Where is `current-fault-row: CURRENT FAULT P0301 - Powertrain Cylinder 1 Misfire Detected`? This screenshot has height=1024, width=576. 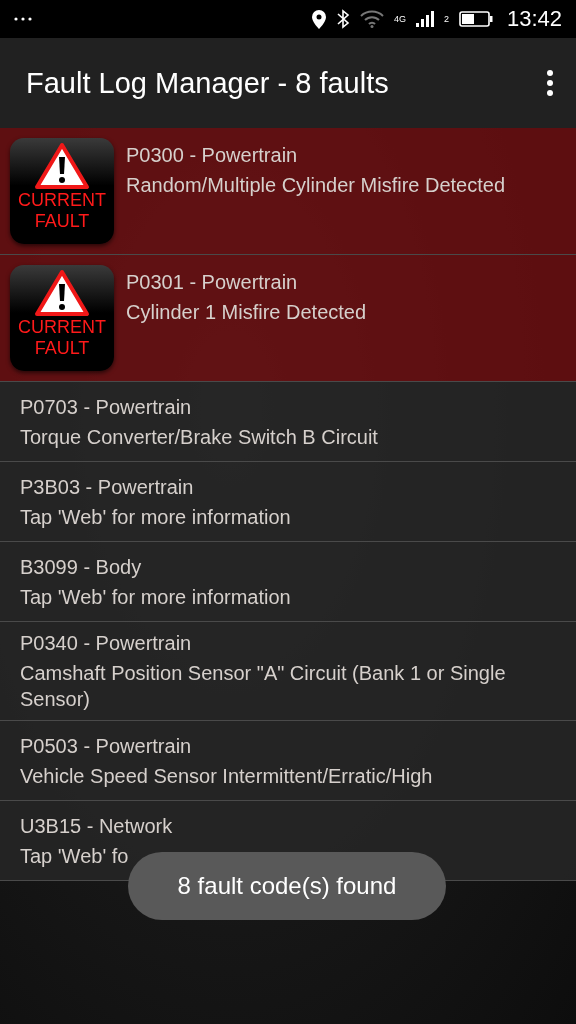 current-fault-row: CURRENT FAULT P0301 - Powertrain Cylinder 1 Misfire Detected is located at coordinates (288, 318).